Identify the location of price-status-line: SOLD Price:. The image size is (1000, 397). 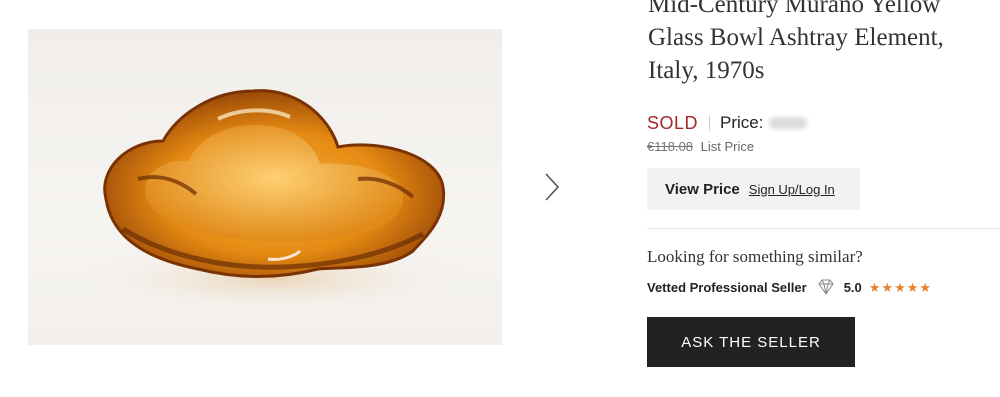
(727, 123).